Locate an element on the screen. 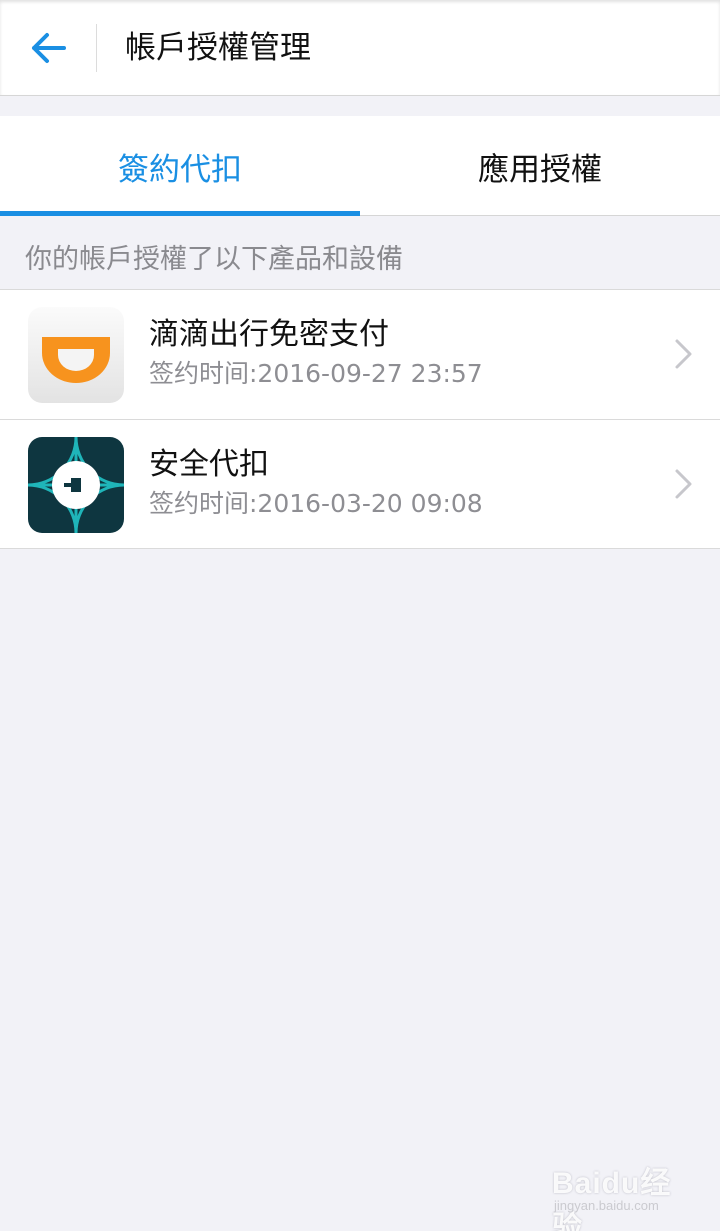 The width and height of the screenshot is (720, 1231). page-title: 帳戶授權管理 is located at coordinates (218, 48).